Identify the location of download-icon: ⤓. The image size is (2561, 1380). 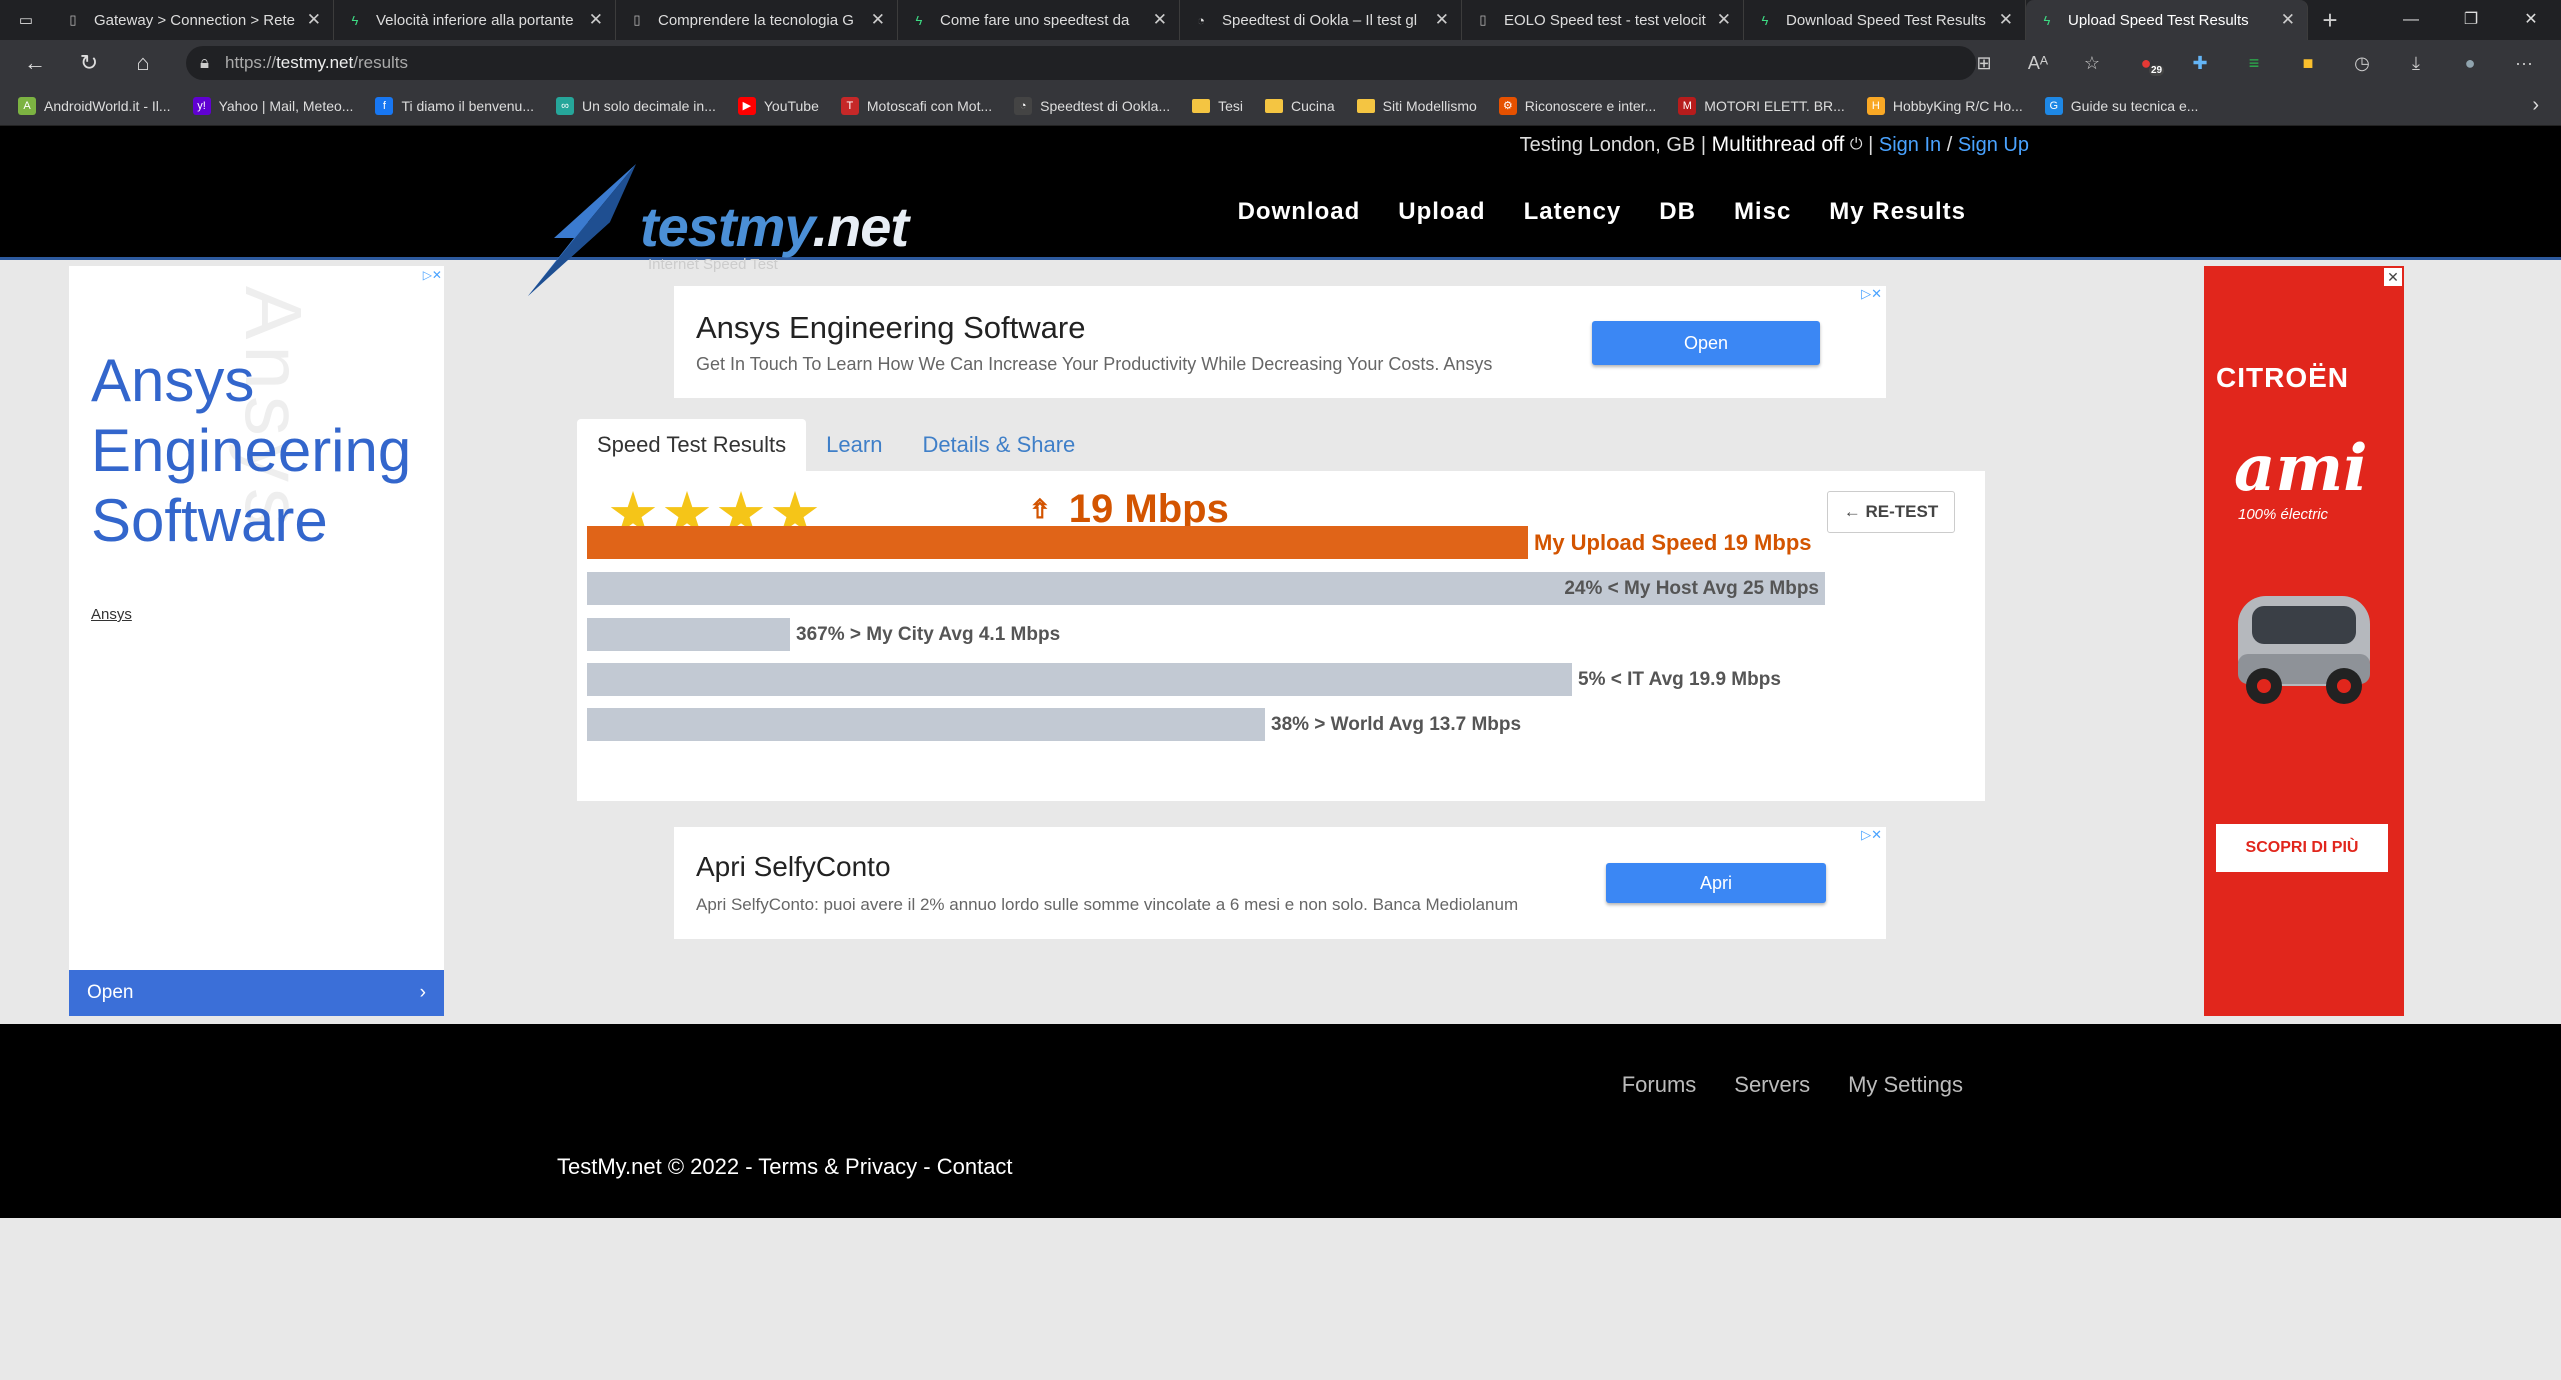
(2416, 63).